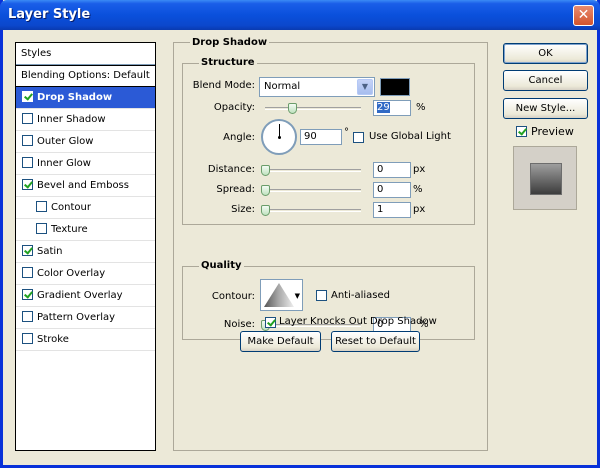  What do you see at coordinates (85, 340) in the screenshot?
I see `style-item-stroke: Stroke` at bounding box center [85, 340].